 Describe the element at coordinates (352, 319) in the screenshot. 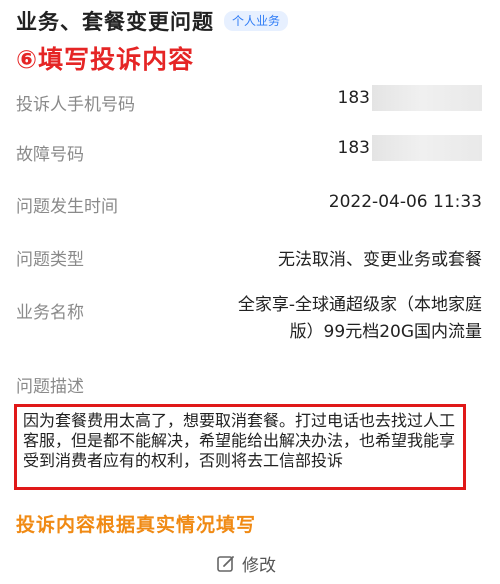

I see `business-name-value: 全家享-全球通超级家（本地家庭 版）99元档20G国内流量` at that location.